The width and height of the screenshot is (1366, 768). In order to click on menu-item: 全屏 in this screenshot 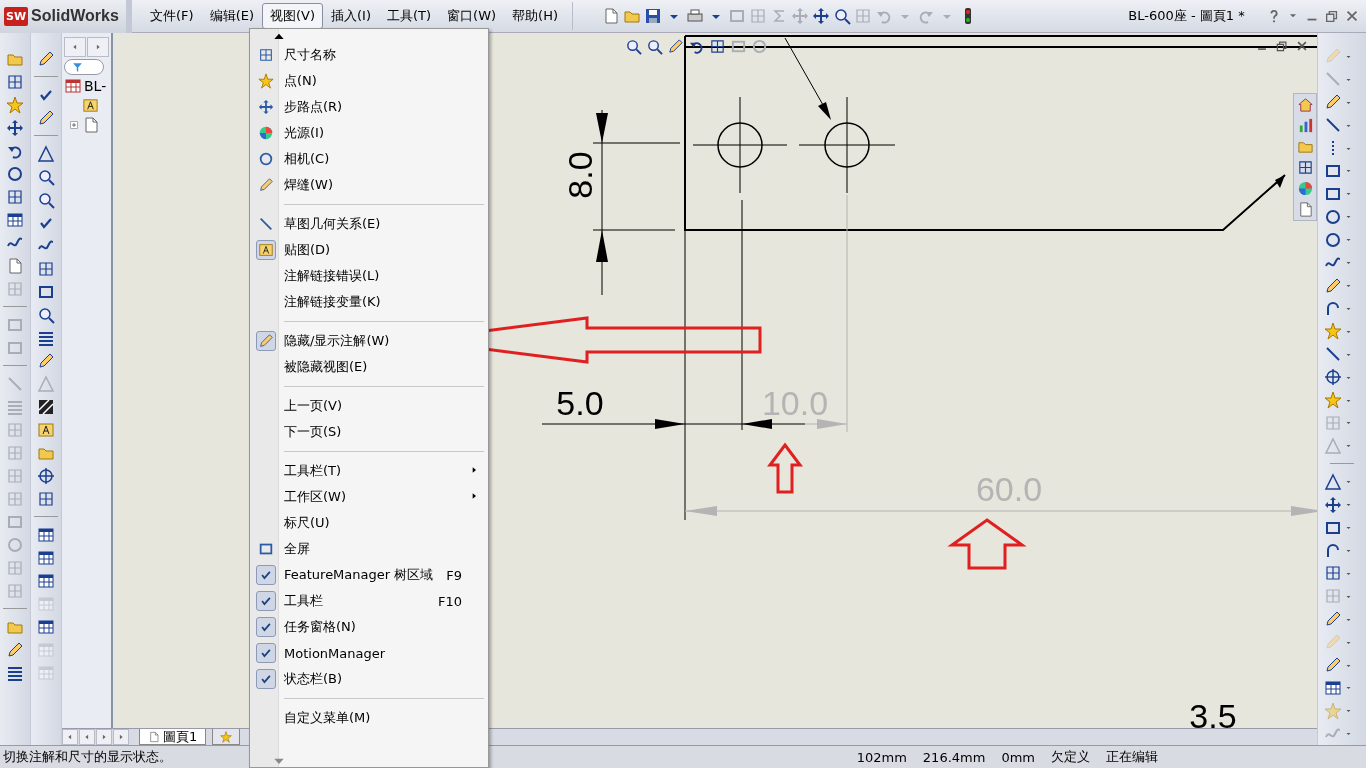, I will do `click(369, 549)`.